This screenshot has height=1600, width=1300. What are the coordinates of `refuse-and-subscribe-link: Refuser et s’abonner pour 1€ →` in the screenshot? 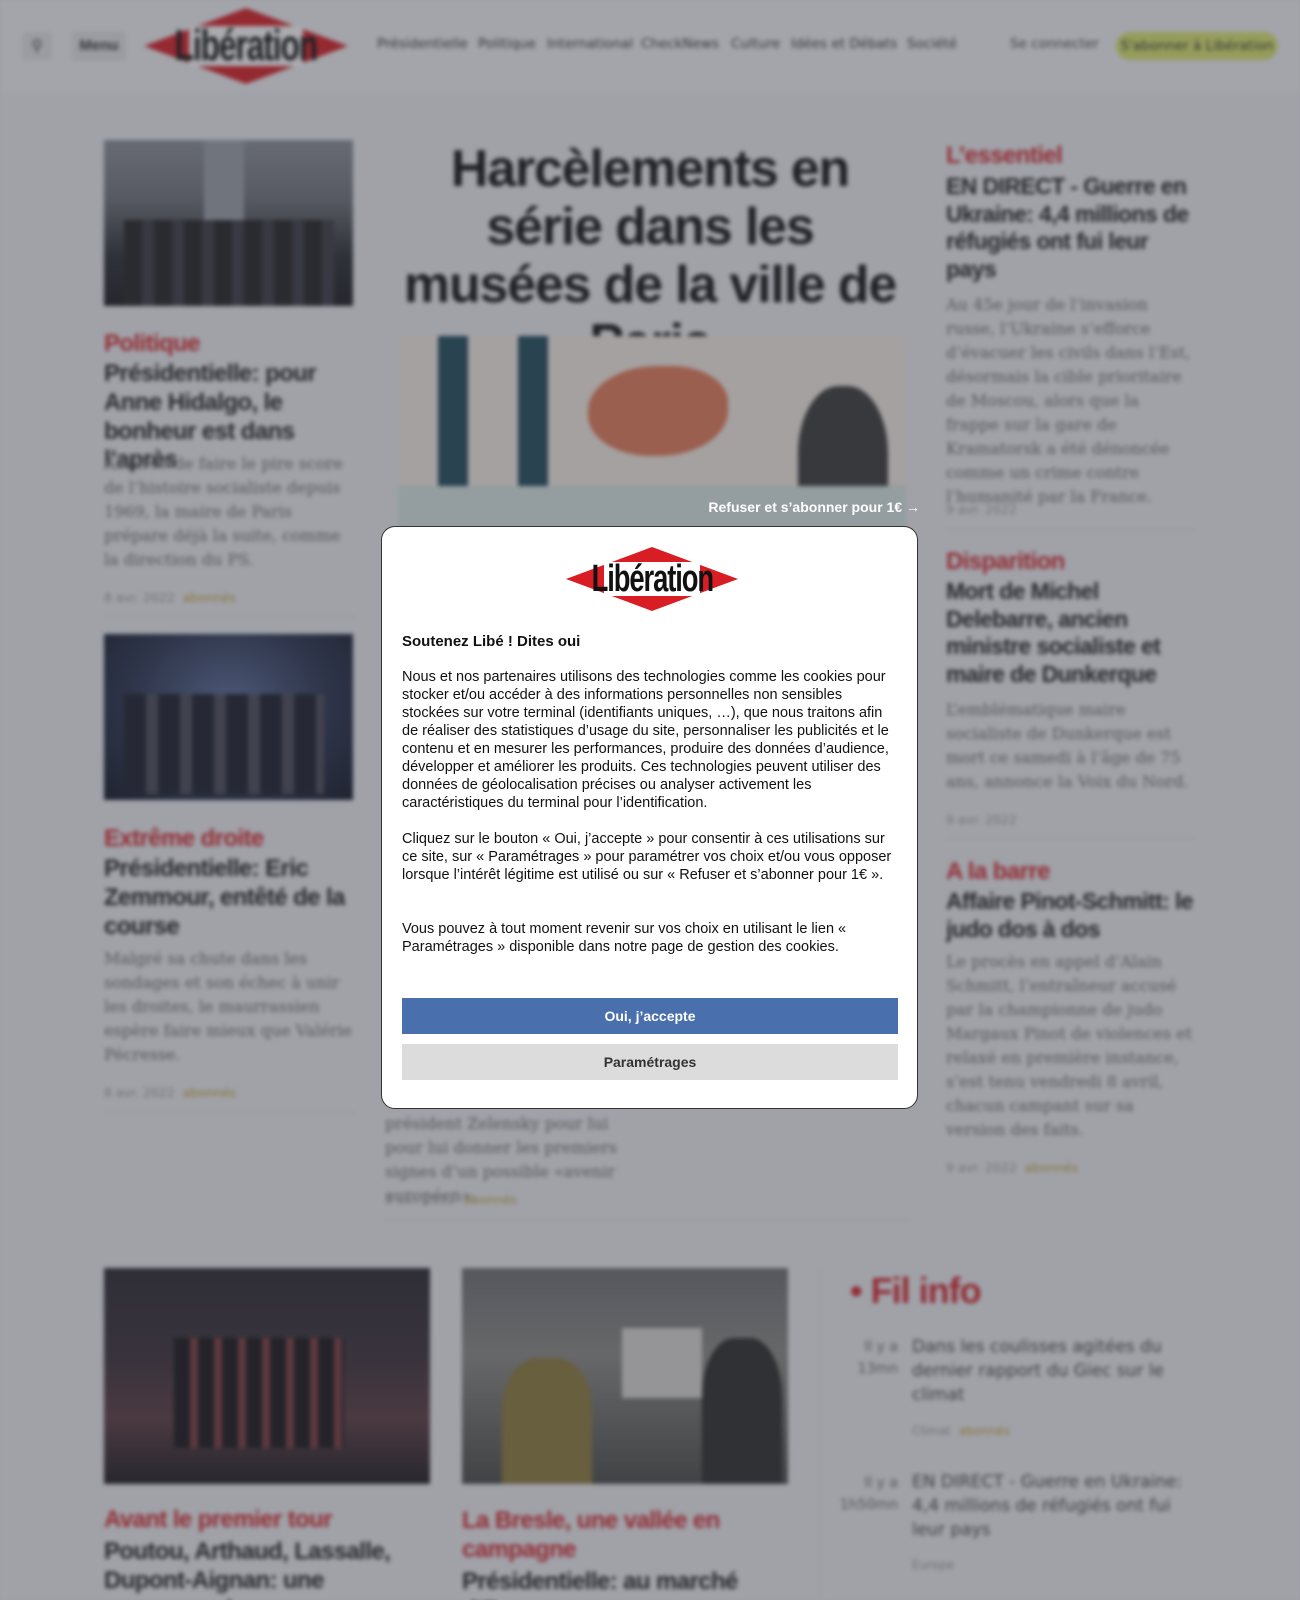 It's located at (810, 507).